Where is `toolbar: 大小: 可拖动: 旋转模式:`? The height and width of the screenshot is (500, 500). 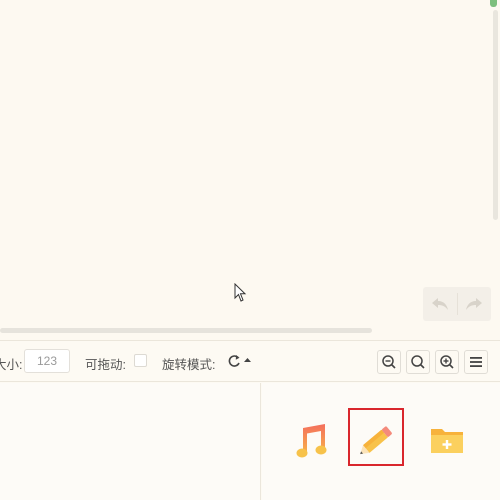
toolbar: 大小: 可拖动: 旋转模式: is located at coordinates (250, 361).